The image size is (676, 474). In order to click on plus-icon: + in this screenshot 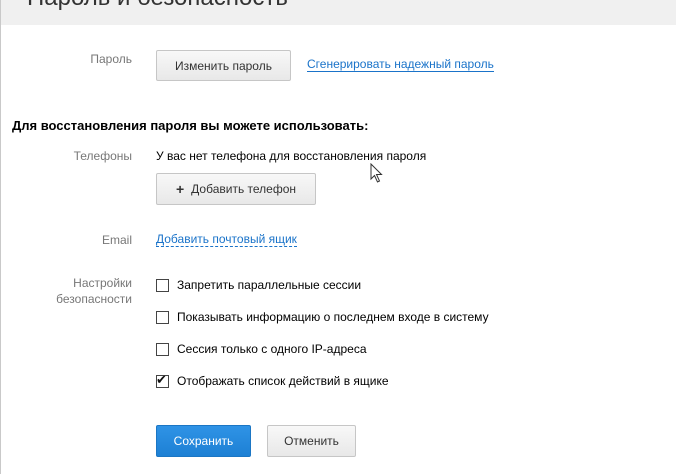, I will do `click(180, 189)`.